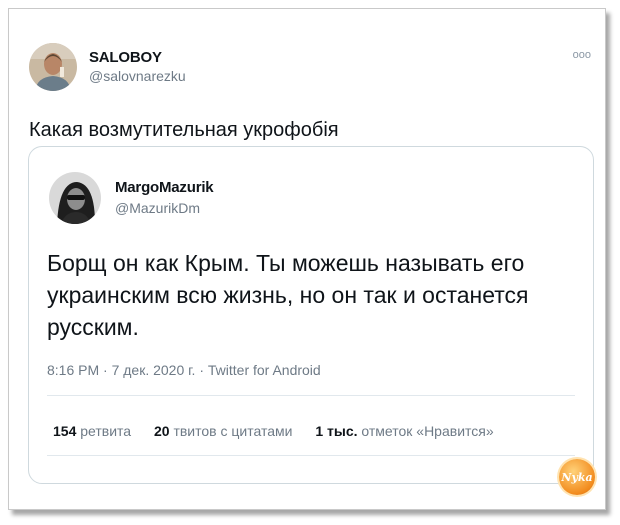 The height and width of the screenshot is (525, 620). I want to click on quote-tweets-stat: 20 твитов с цитатами, so click(223, 431).